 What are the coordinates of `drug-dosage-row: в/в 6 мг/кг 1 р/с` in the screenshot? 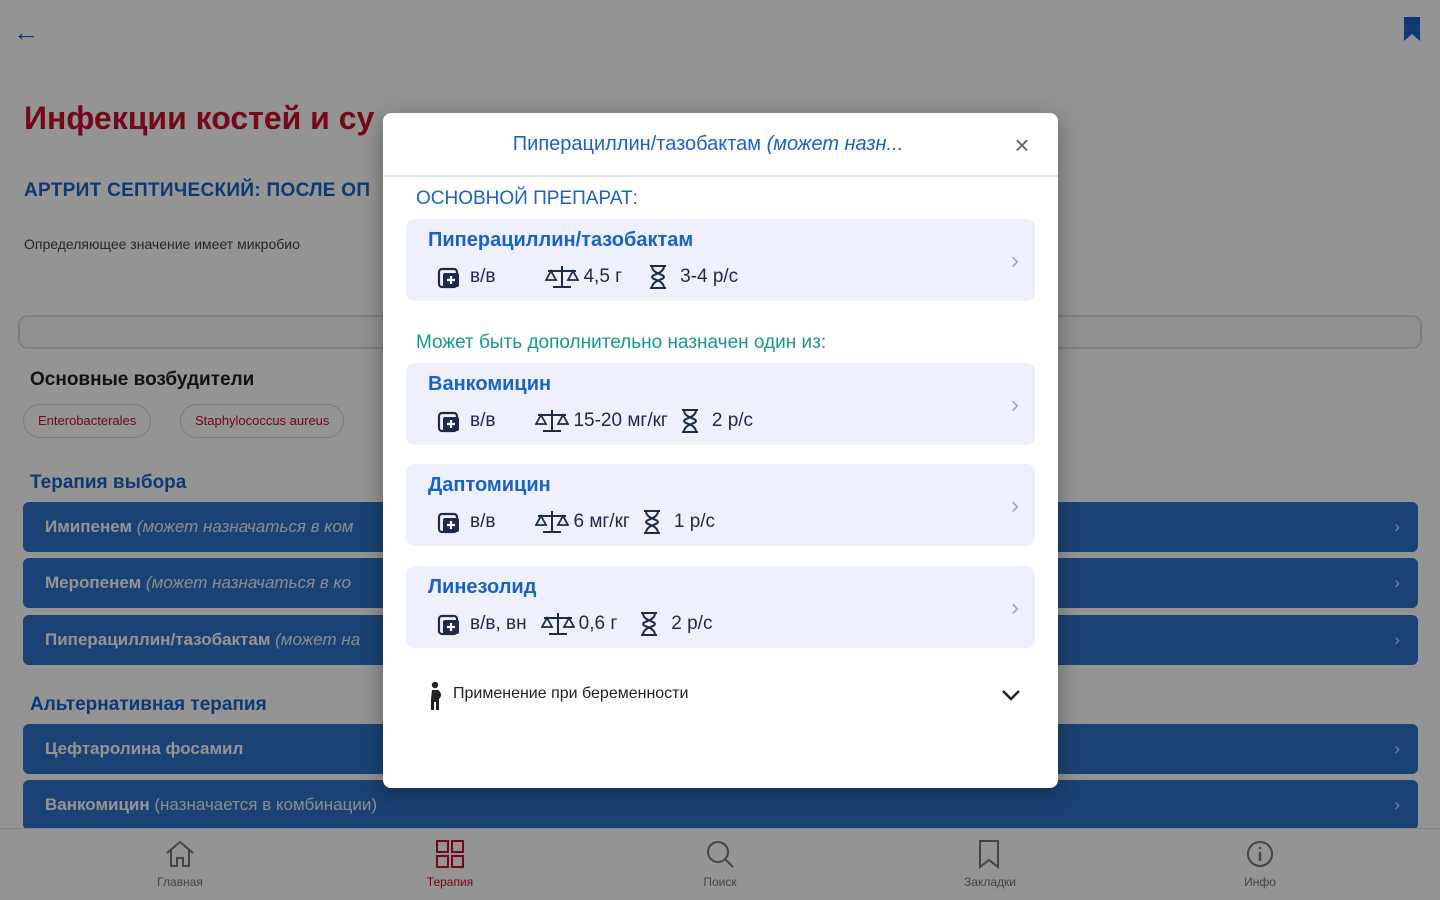 It's located at (575, 522).